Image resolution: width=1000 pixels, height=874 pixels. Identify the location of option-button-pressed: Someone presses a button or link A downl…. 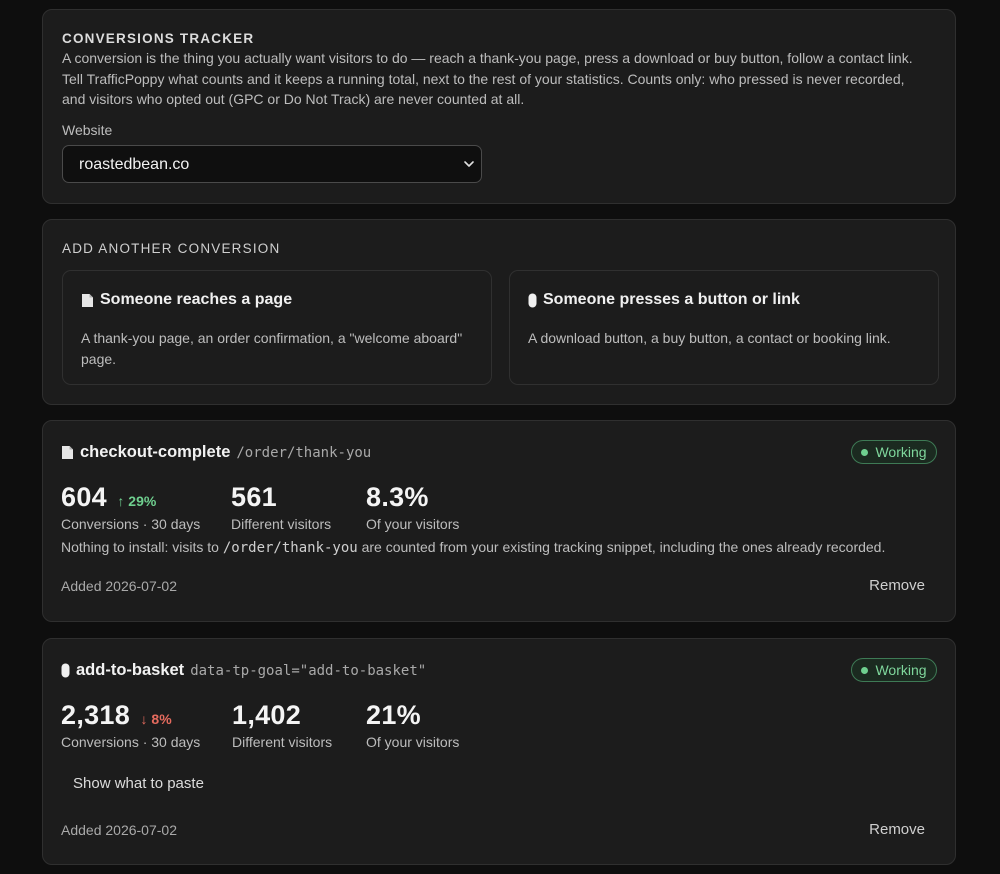
(724, 327).